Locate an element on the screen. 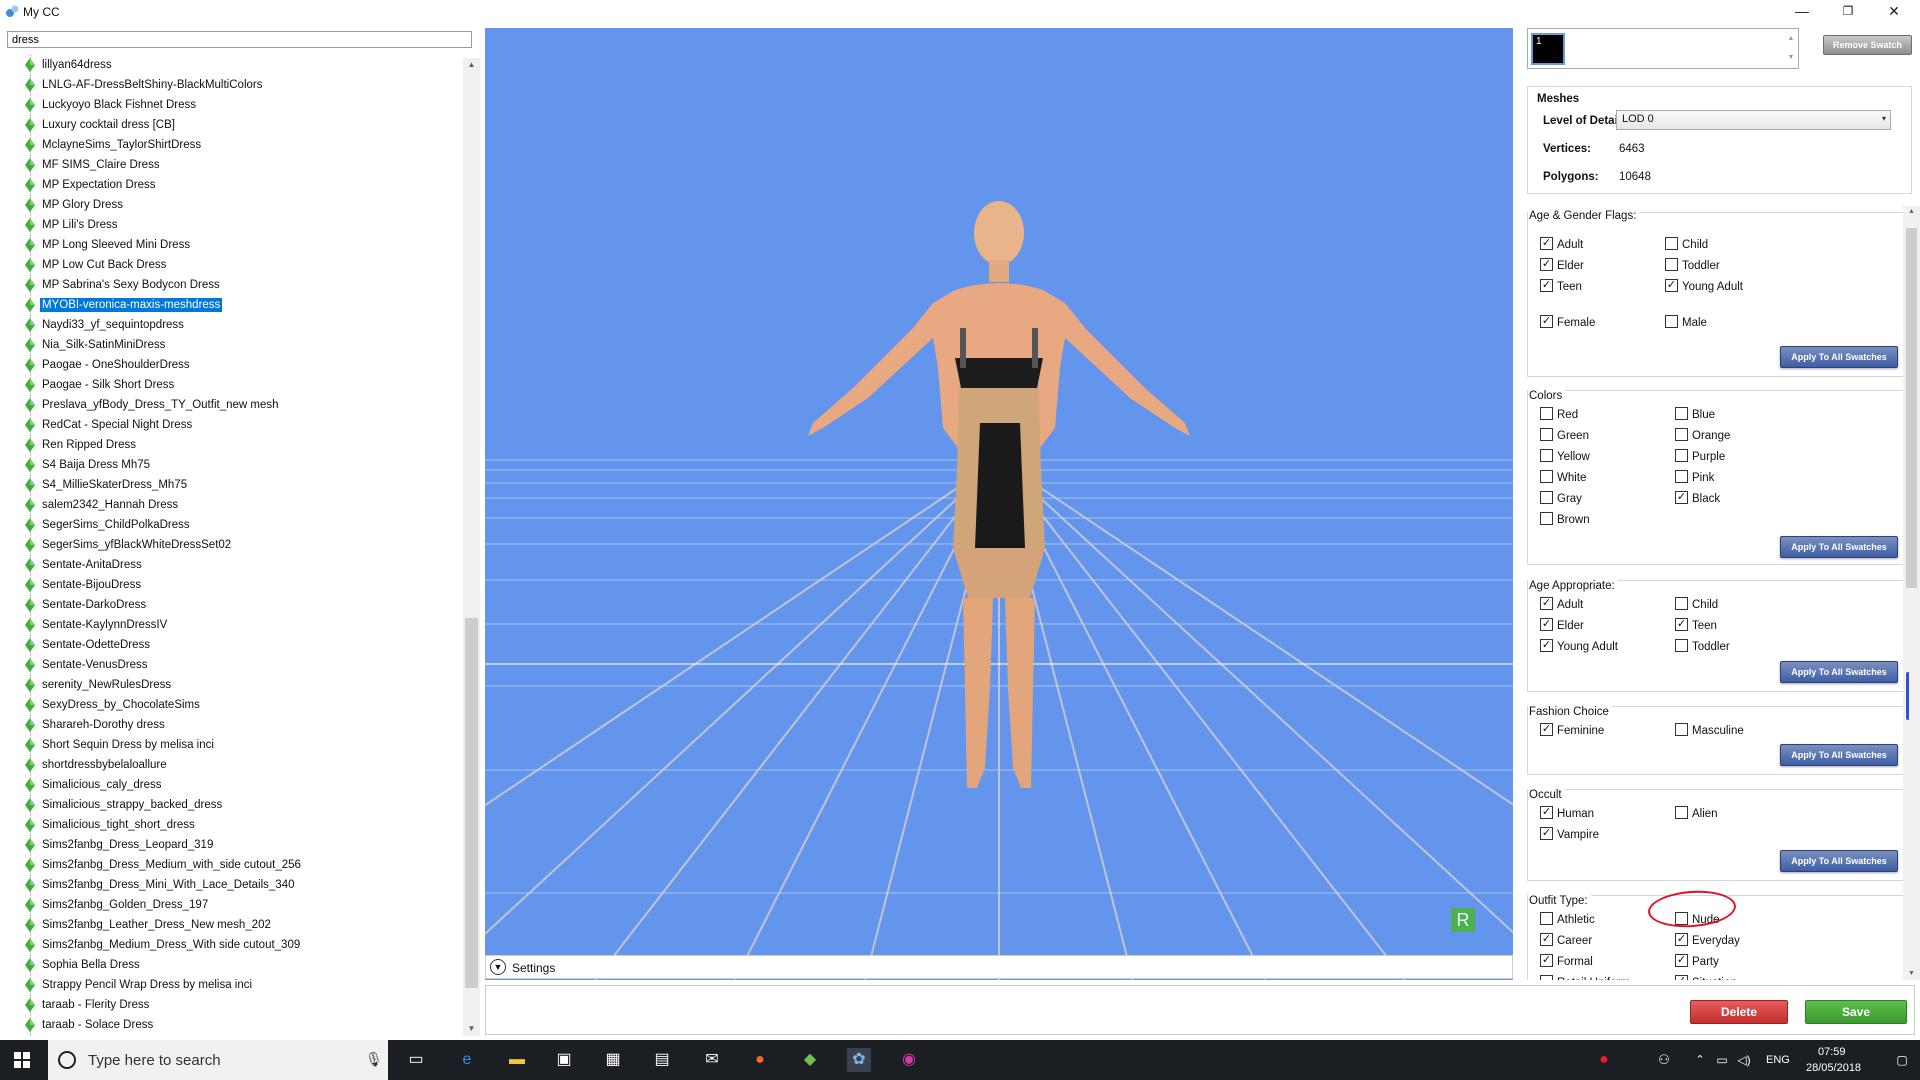 The width and height of the screenshot is (1920, 1080). occult-checkbox: Alien is located at coordinates (1696, 814).